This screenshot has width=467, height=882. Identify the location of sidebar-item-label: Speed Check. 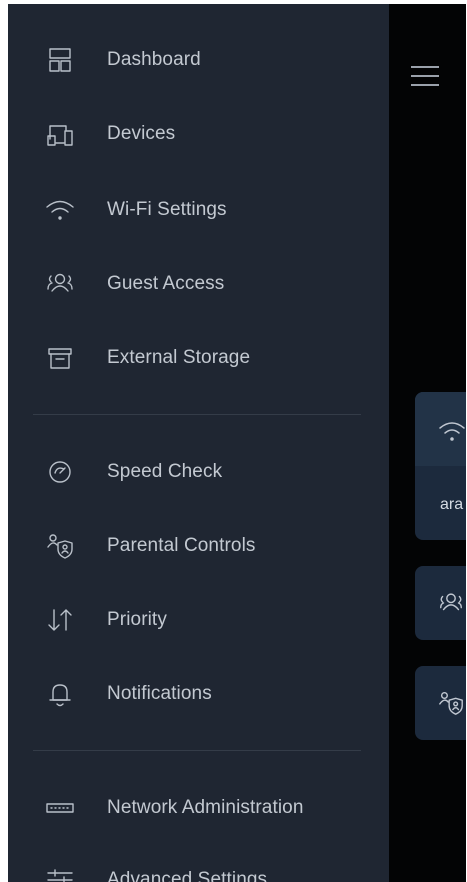
(165, 471).